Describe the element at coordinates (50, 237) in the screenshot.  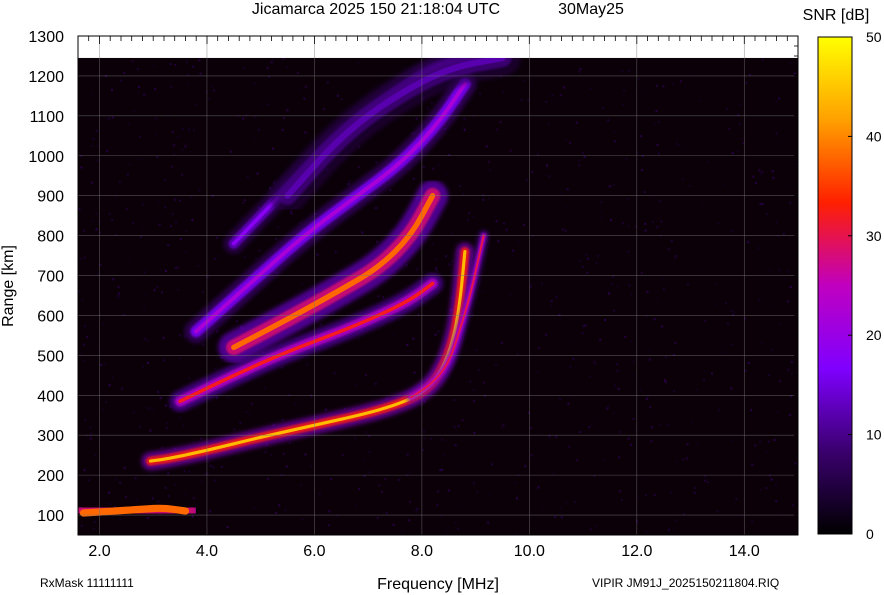
I see `y-tick-label: 800` at that location.